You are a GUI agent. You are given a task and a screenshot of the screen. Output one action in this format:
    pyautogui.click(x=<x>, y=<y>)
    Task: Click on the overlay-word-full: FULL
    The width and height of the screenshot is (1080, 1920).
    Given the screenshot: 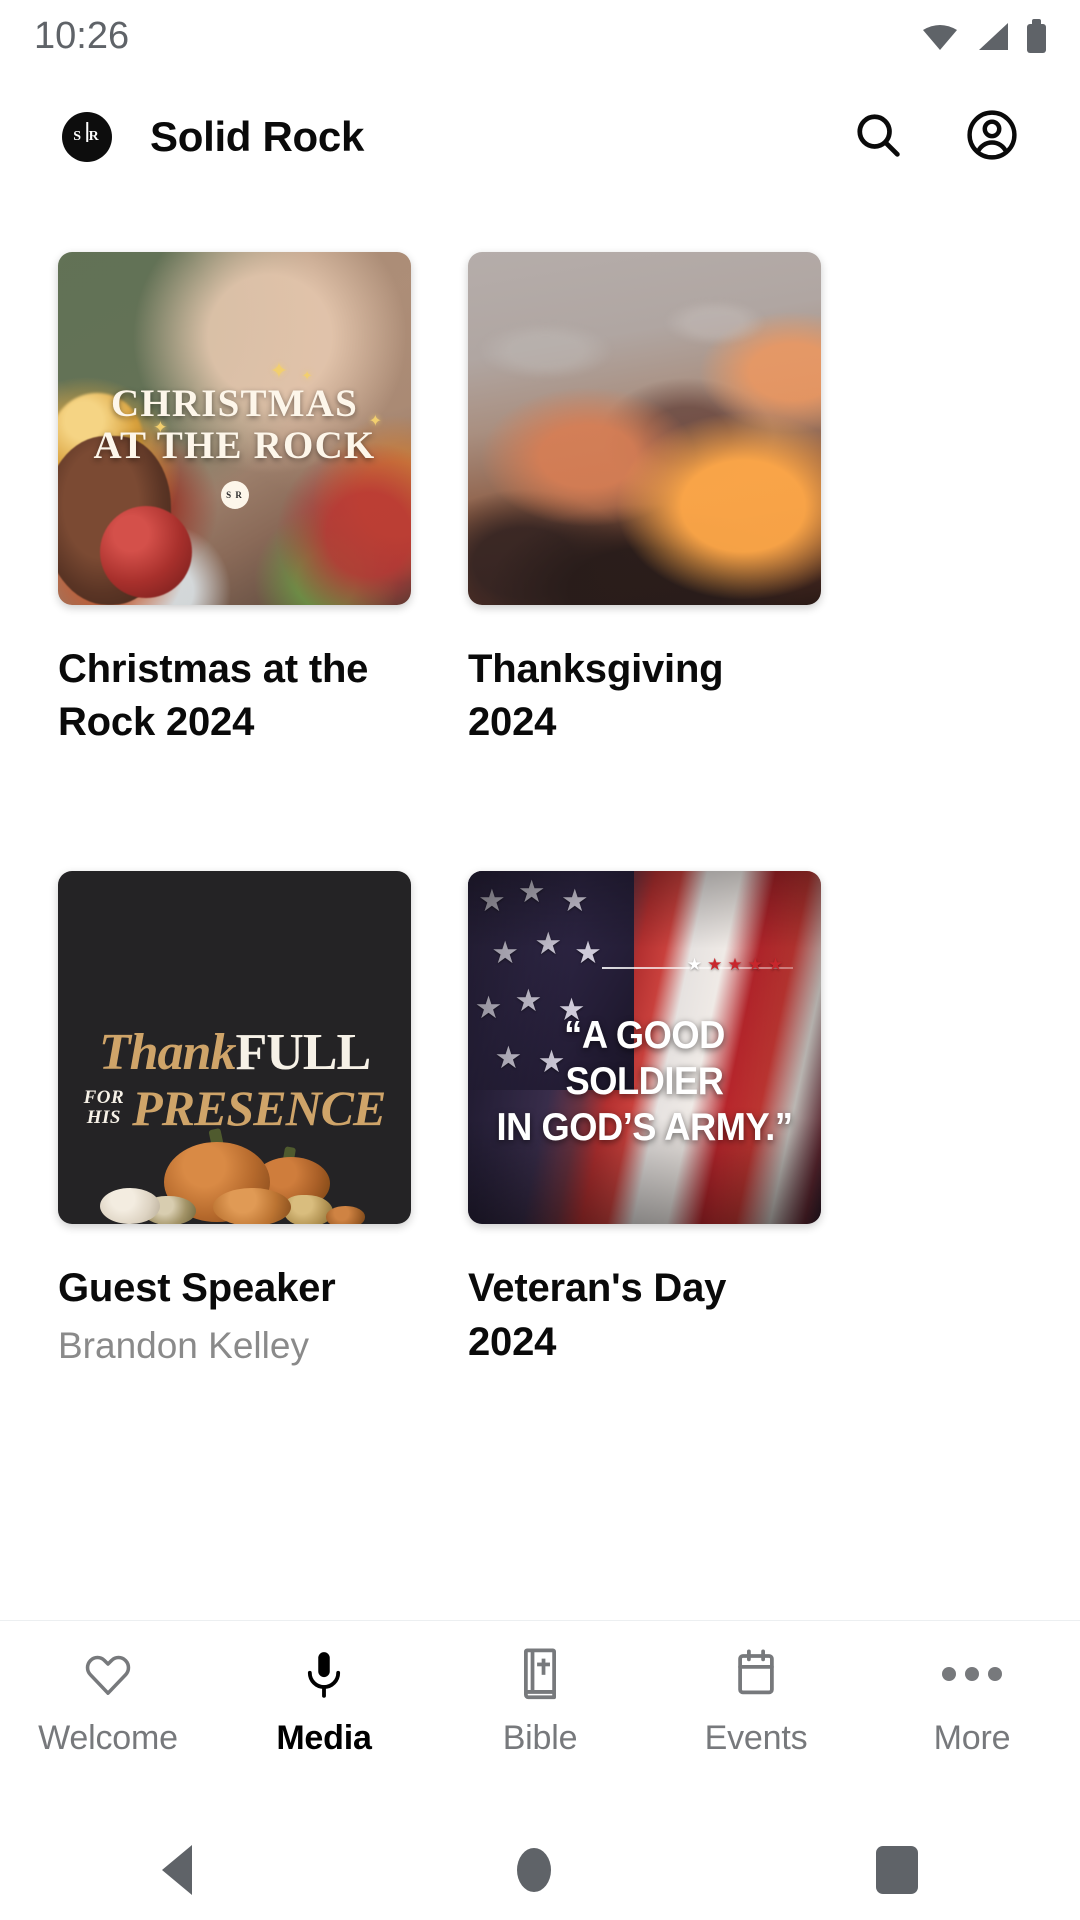 What is the action you would take?
    pyautogui.click(x=303, y=1052)
    